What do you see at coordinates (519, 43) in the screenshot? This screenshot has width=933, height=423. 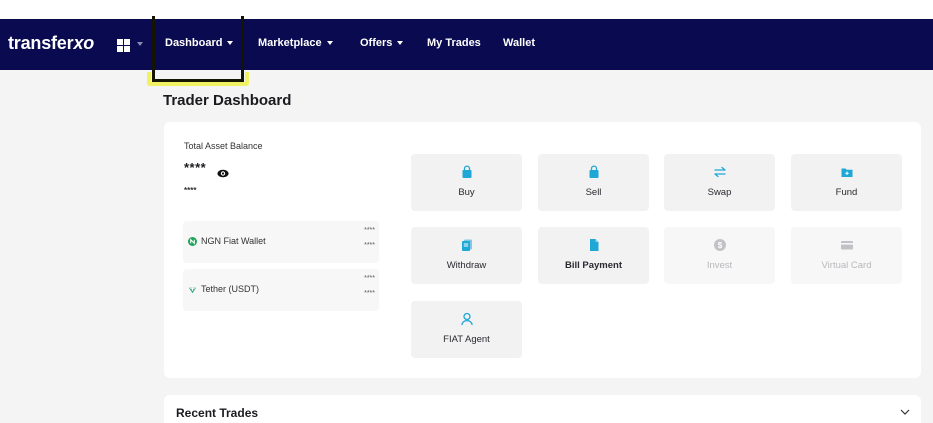 I see `nav-wallet: Wallet` at bounding box center [519, 43].